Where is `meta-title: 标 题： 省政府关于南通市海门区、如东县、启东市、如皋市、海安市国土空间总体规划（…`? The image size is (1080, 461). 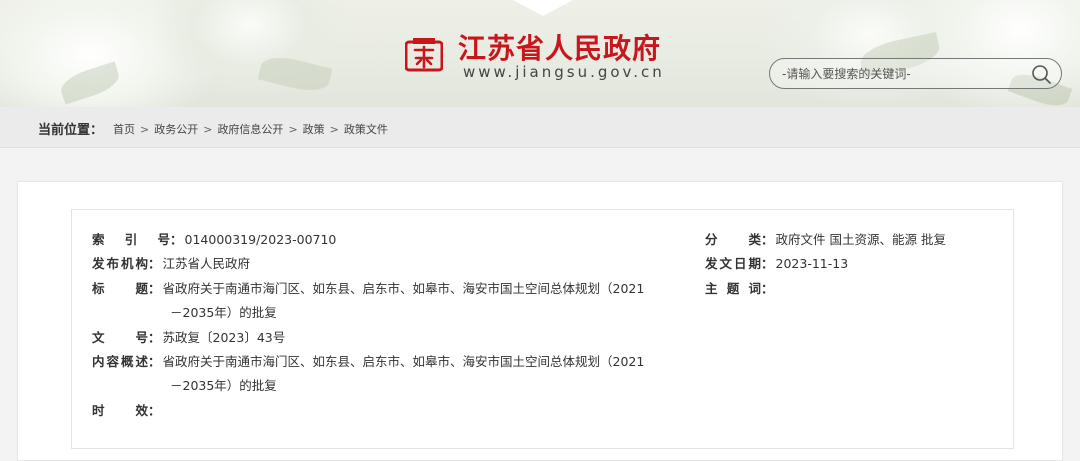 meta-title: 标 题： 省政府关于南通市海门区、如东县、启东市、如皋市、海安市国土空间总体规划（… is located at coordinates (368, 288).